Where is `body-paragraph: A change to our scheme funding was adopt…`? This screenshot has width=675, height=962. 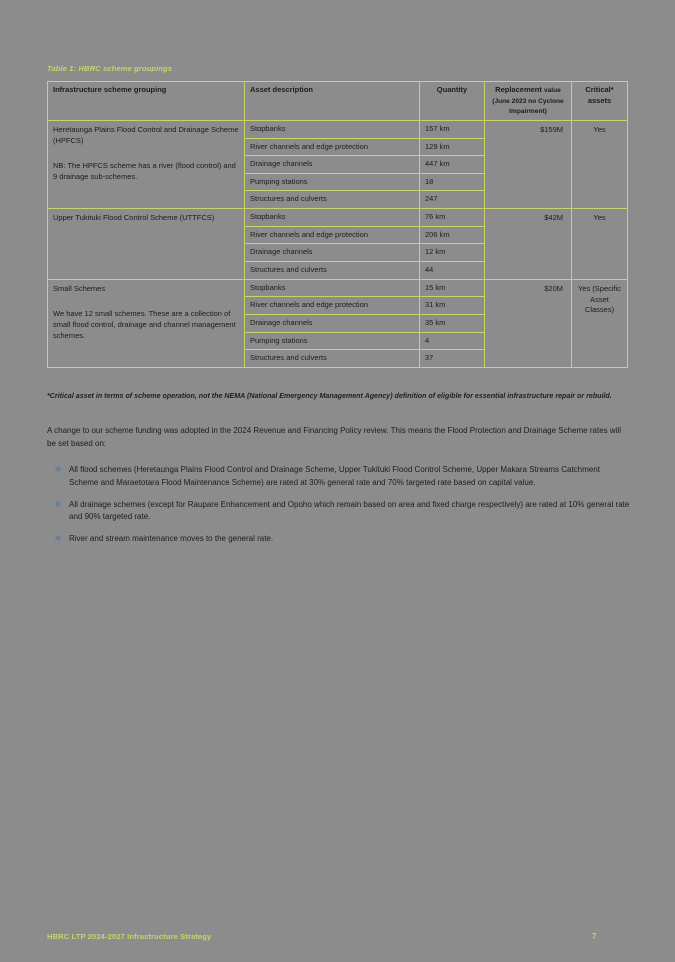
body-paragraph: A change to our scheme funding was adopt… is located at coordinates (334, 437).